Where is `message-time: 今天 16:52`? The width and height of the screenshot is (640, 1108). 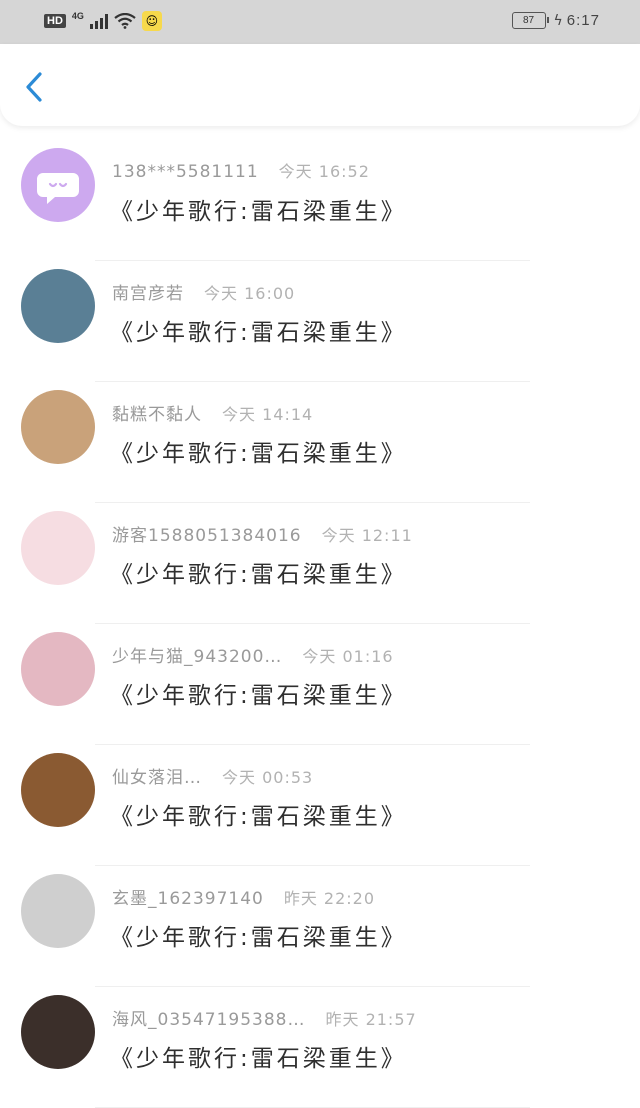
message-time: 今天 16:52 is located at coordinates (324, 171).